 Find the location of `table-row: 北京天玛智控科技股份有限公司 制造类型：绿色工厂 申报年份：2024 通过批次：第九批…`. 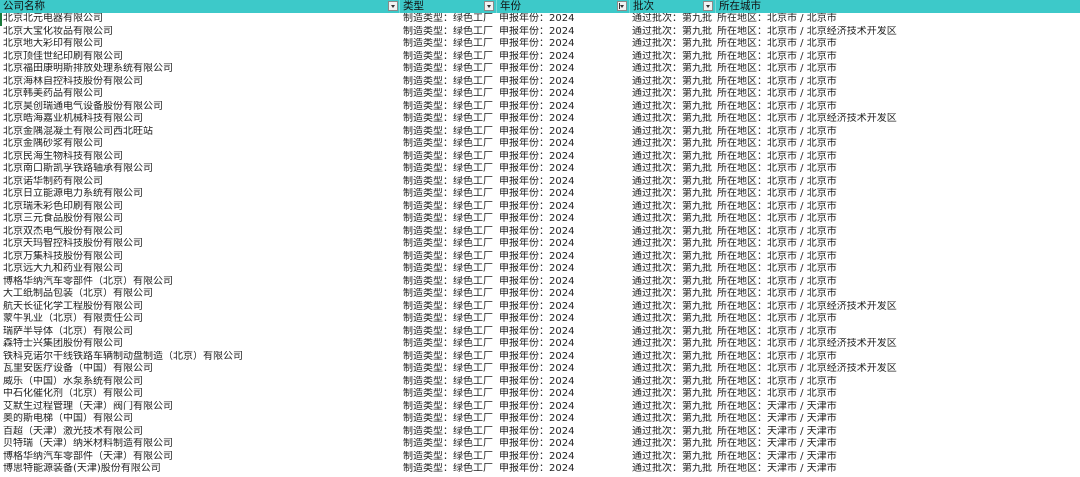

table-row: 北京天玛智控科技股份有限公司 制造类型：绿色工厂 申报年份：2024 通过批次：第九批… is located at coordinates (540, 244).